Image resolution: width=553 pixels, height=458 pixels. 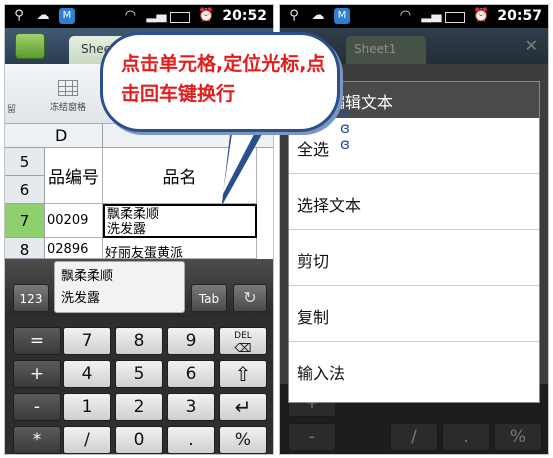 I want to click on menu-item-select-text: 选择文本, so click(x=414, y=202).